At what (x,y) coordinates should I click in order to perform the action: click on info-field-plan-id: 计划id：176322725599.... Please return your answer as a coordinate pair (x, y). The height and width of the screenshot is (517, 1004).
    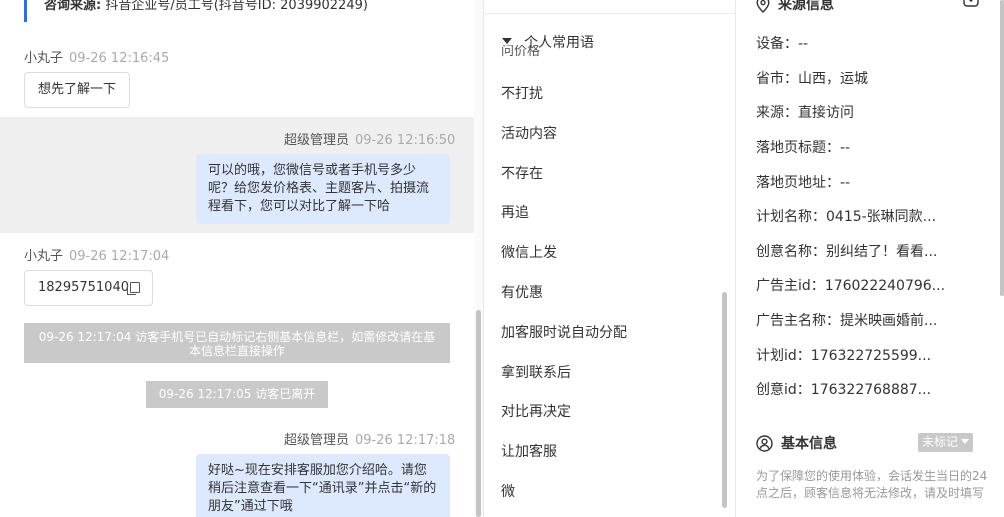
    Looking at the image, I should click on (844, 356).